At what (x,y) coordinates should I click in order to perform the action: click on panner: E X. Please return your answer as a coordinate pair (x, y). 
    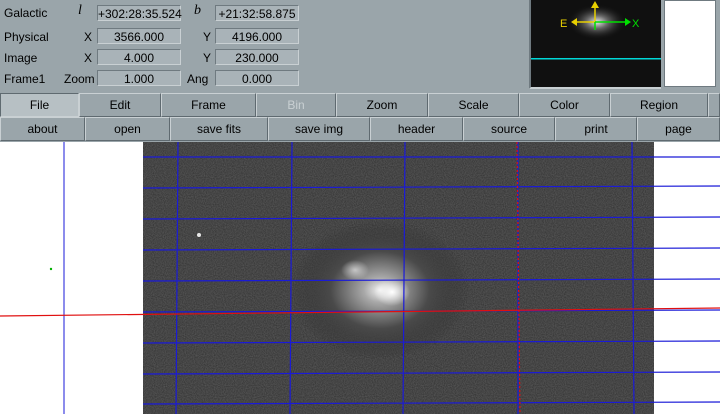
    Looking at the image, I should click on (595, 44).